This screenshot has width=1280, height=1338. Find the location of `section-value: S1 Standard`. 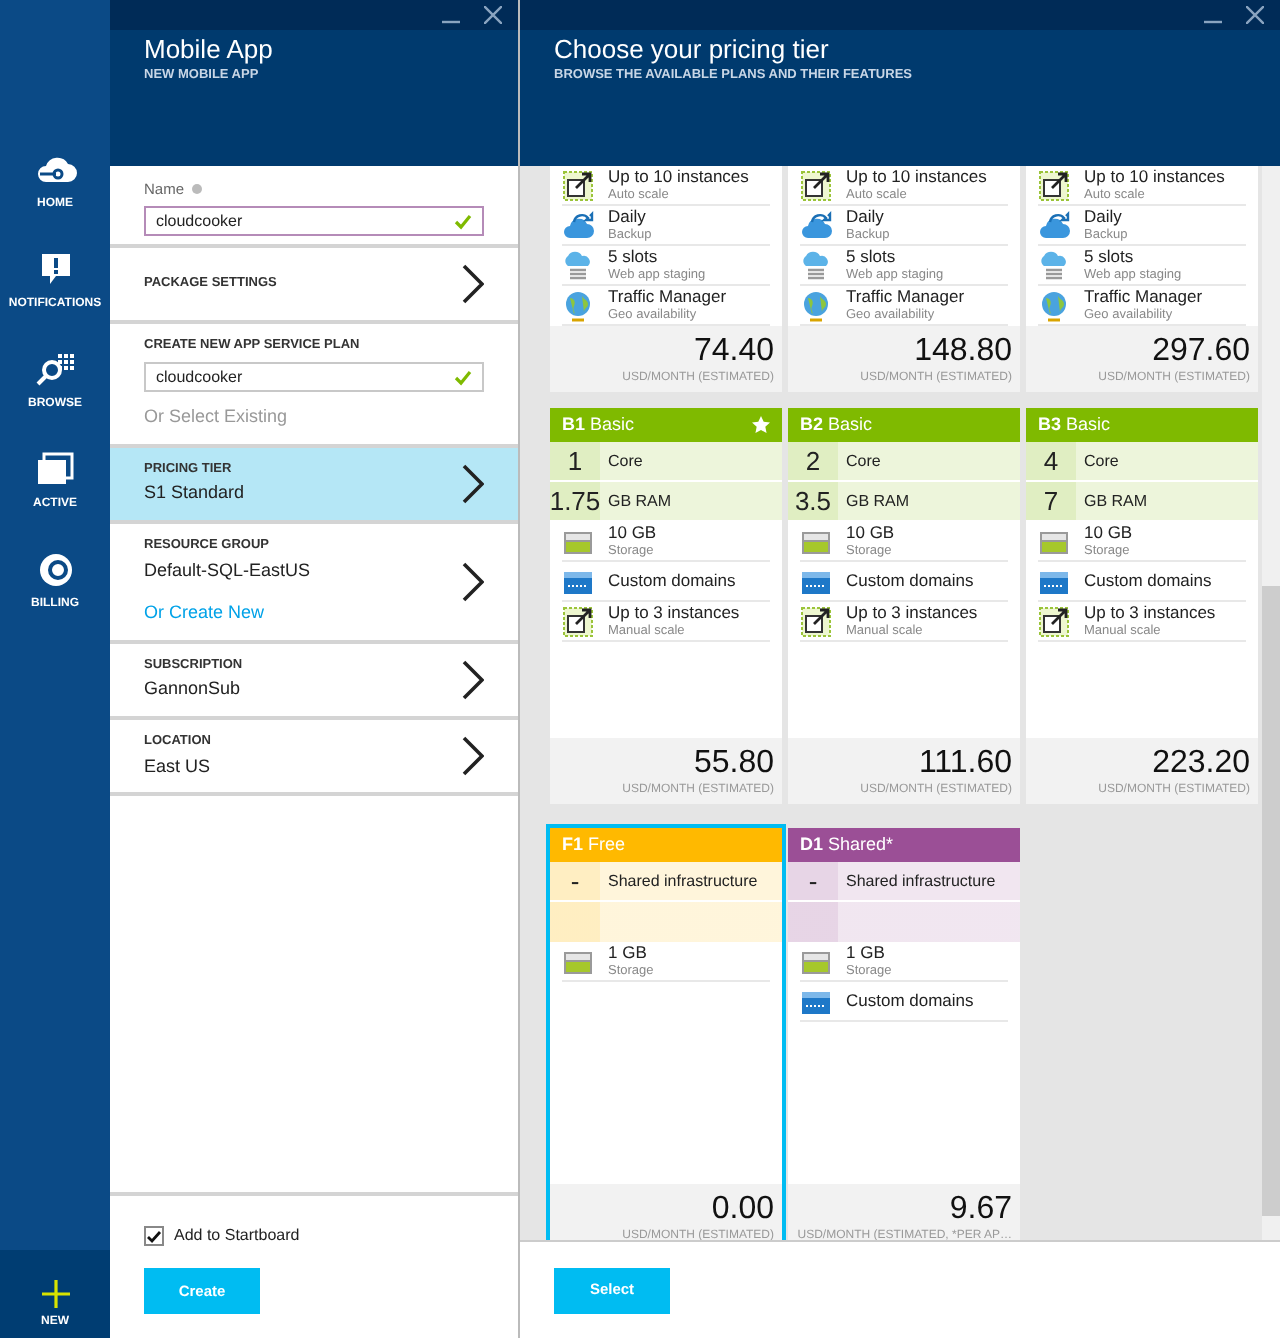

section-value: S1 Standard is located at coordinates (194, 493).